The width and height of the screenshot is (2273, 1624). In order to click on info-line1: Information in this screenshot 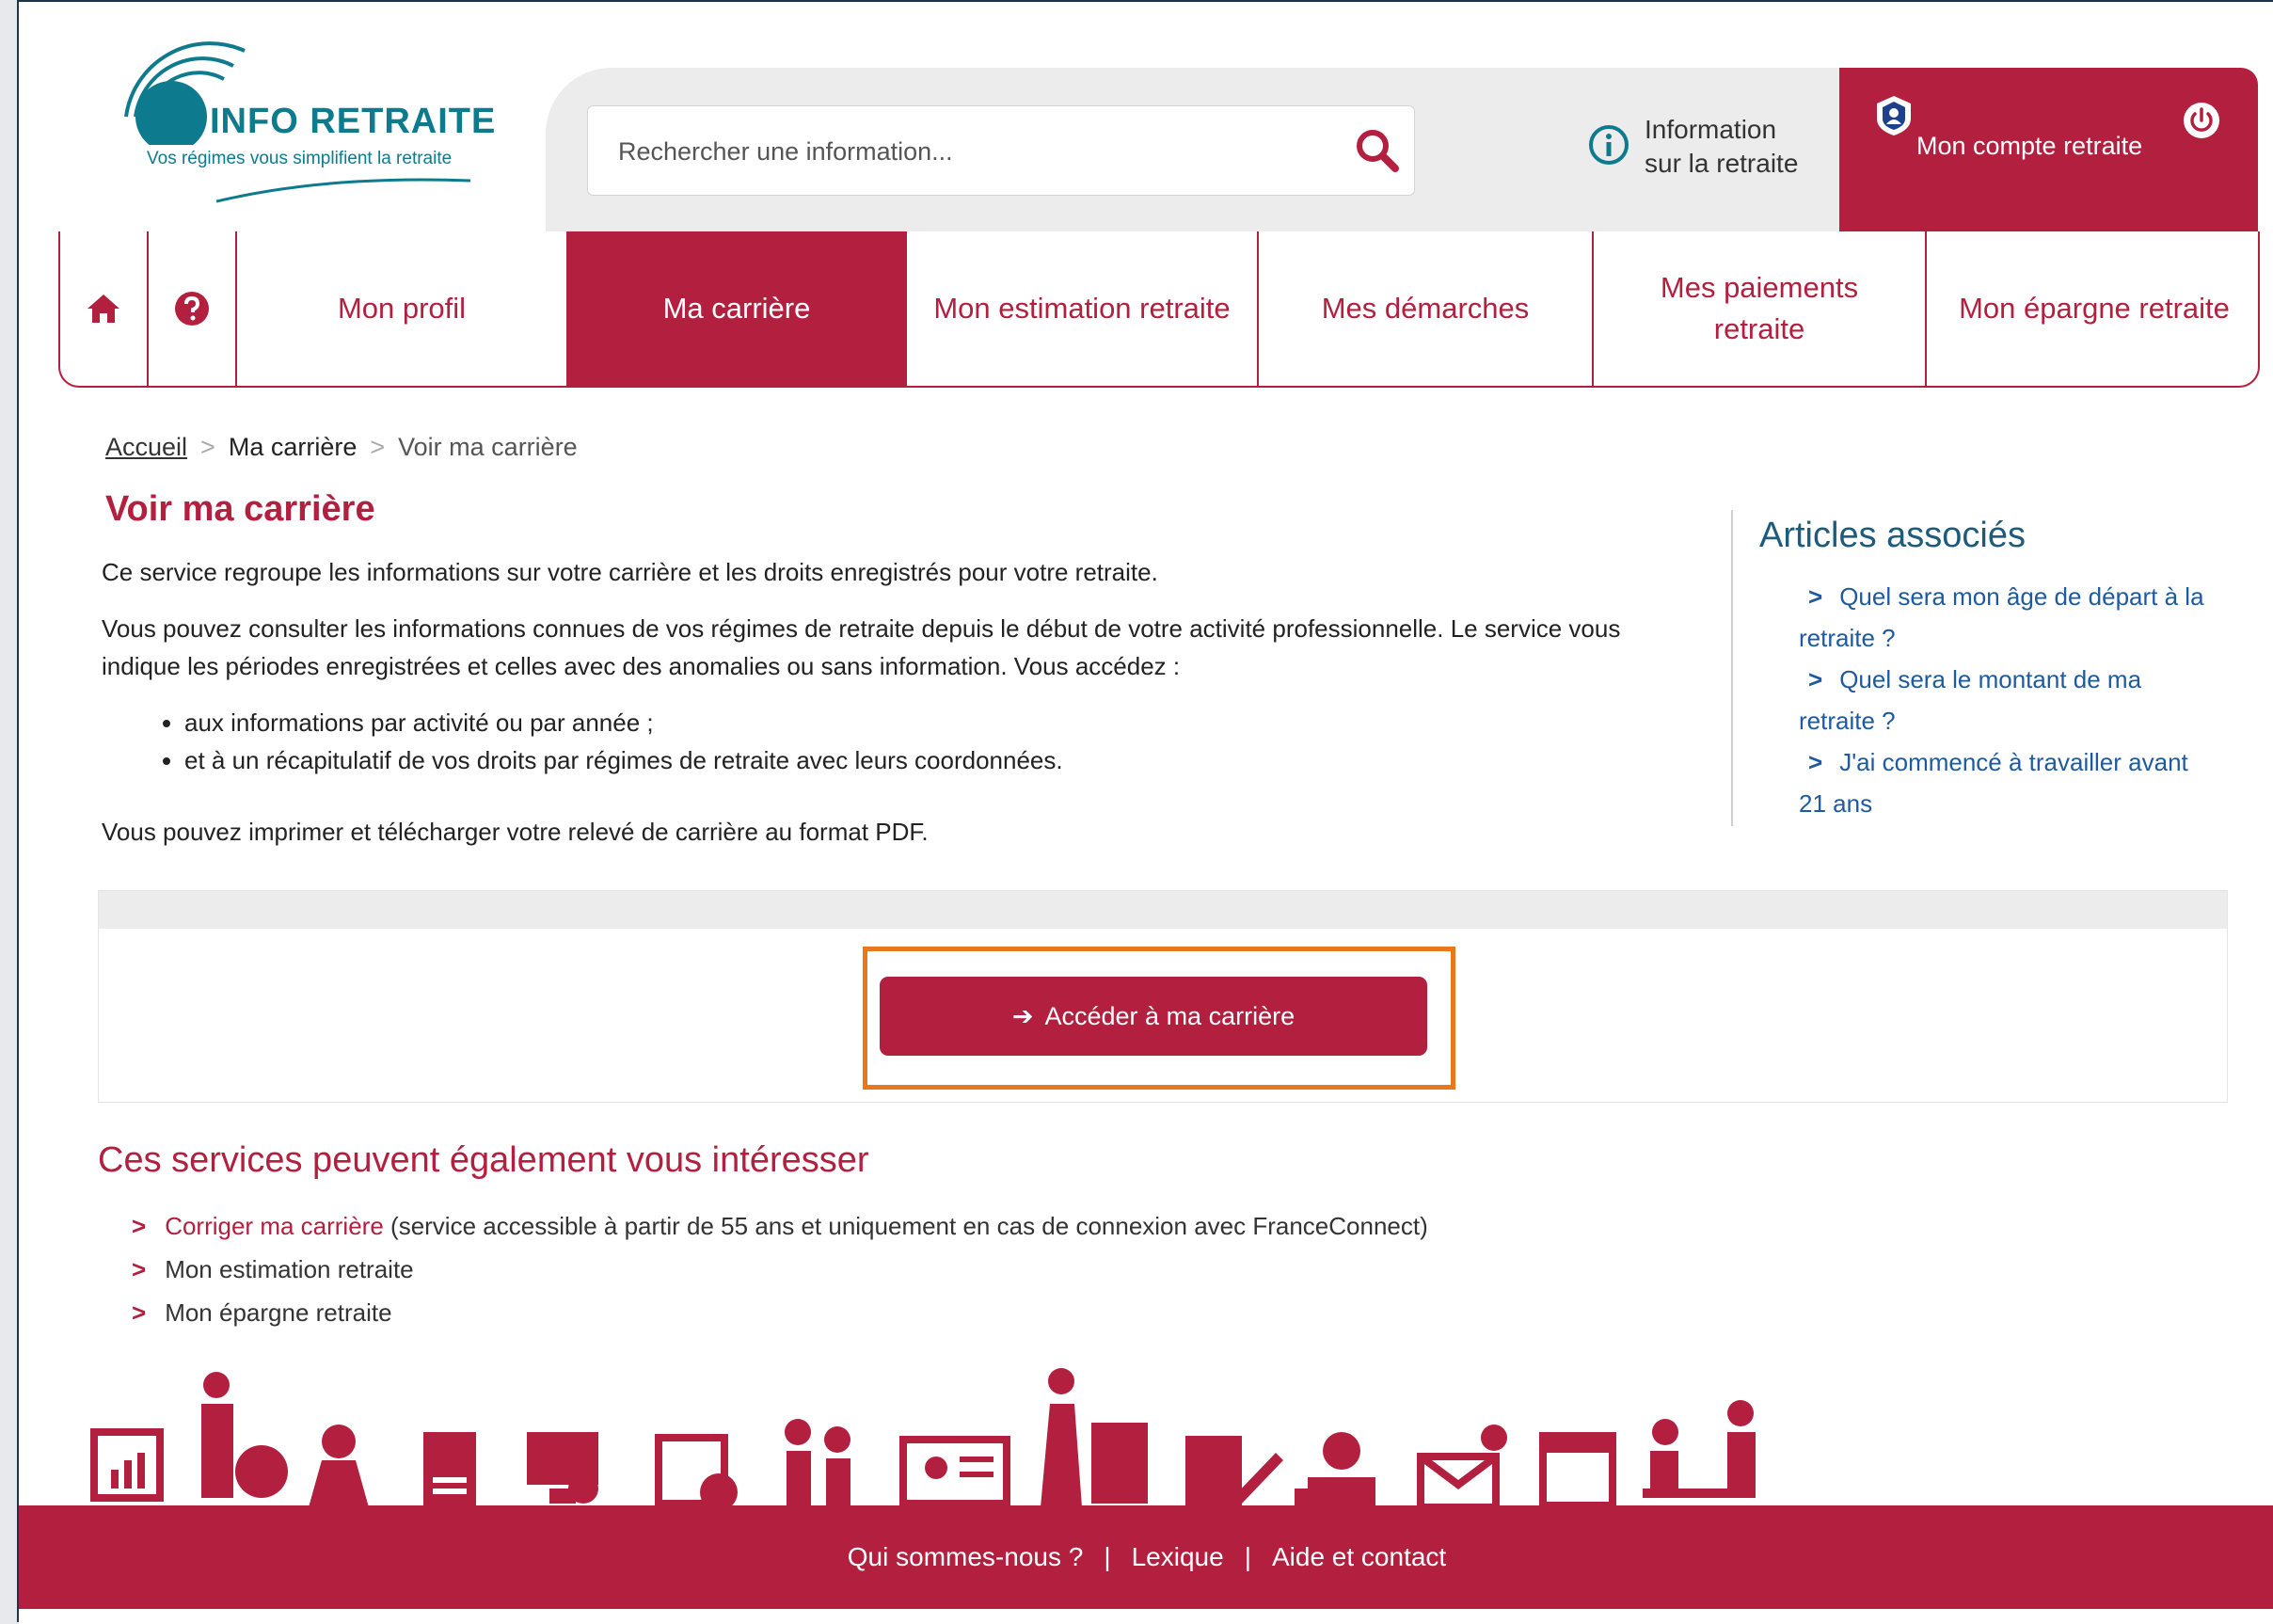, I will do `click(1711, 129)`.